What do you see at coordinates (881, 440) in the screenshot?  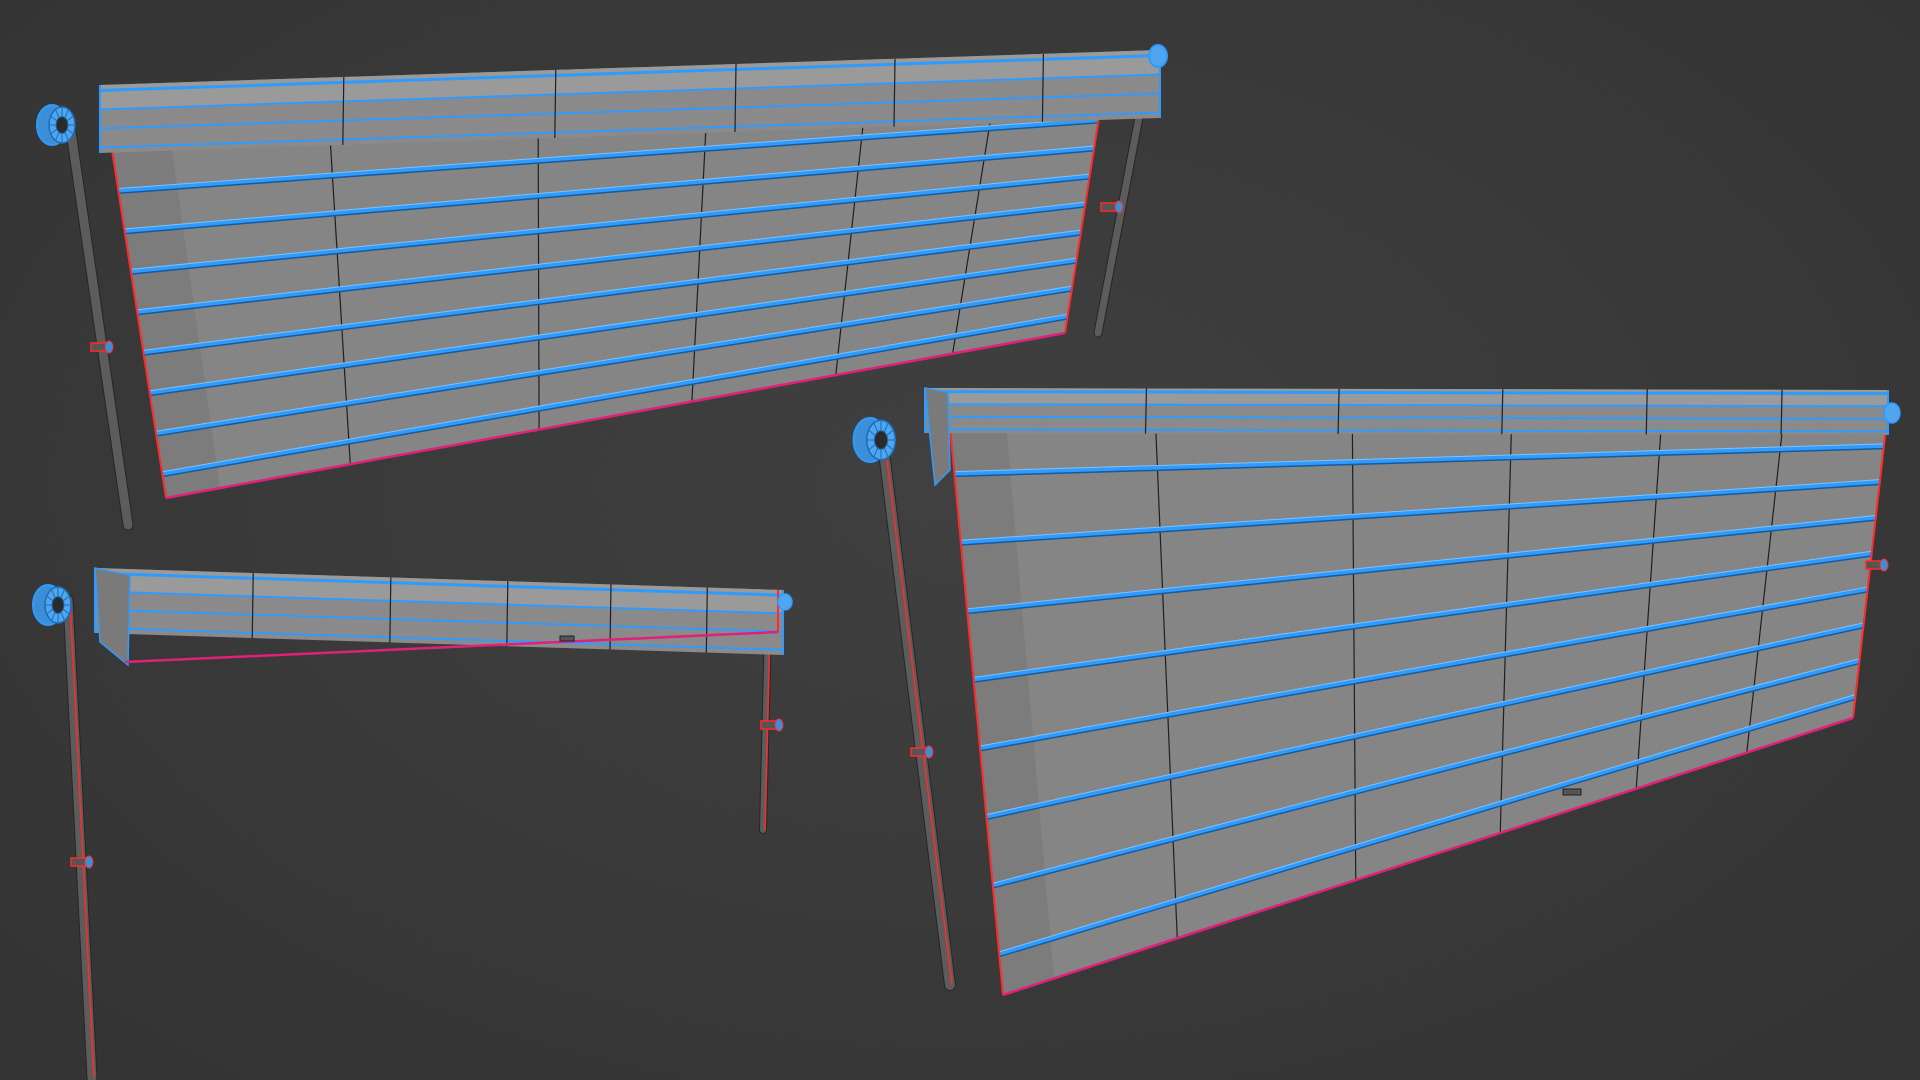 I see `m3-left-gear-hub` at bounding box center [881, 440].